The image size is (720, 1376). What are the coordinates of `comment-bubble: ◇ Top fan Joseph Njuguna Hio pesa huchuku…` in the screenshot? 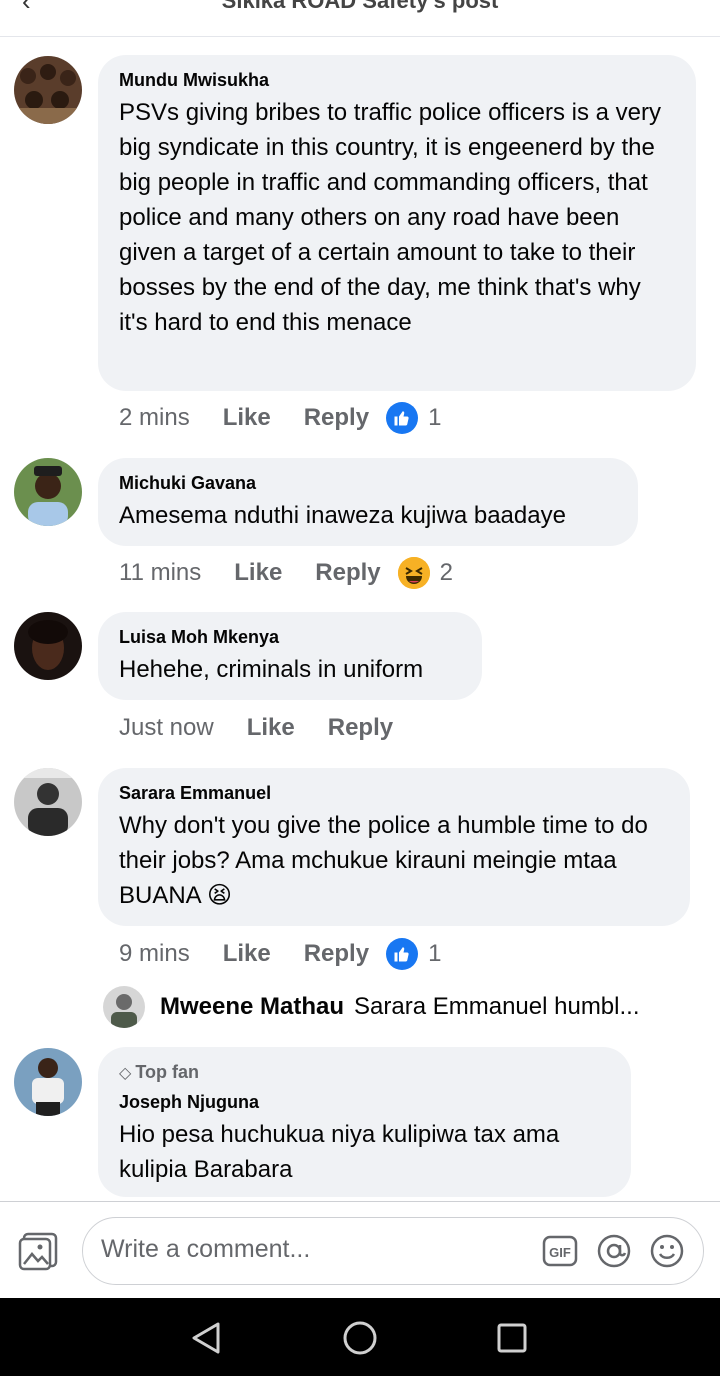 It's located at (364, 1122).